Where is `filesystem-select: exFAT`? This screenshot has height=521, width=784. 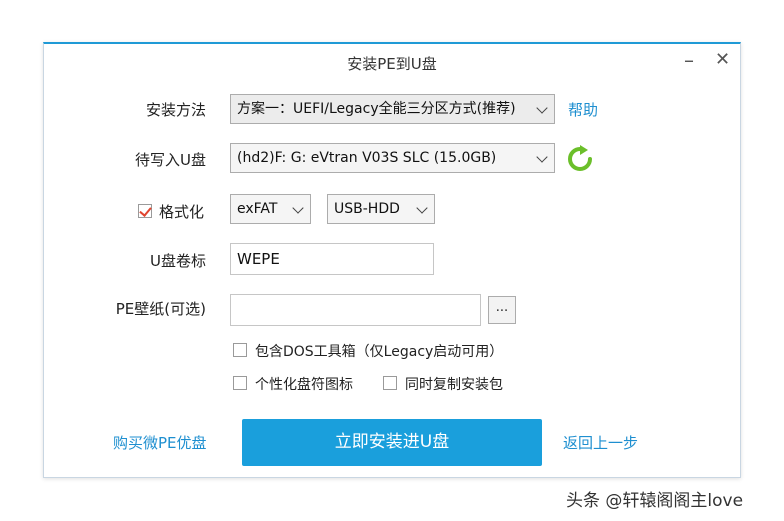
filesystem-select: exFAT is located at coordinates (270, 209).